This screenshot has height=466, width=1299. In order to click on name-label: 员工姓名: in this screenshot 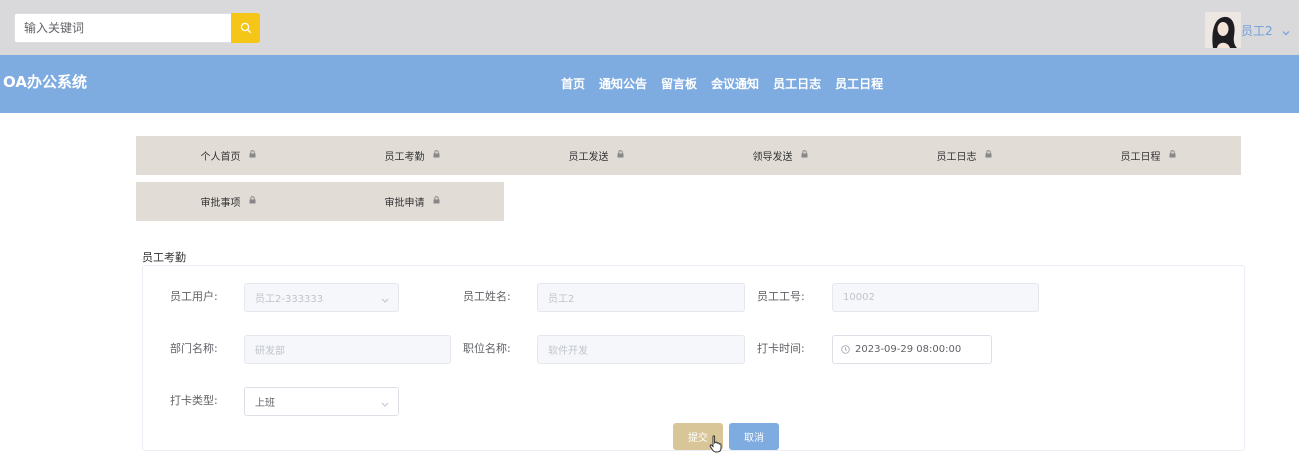, I will do `click(487, 296)`.